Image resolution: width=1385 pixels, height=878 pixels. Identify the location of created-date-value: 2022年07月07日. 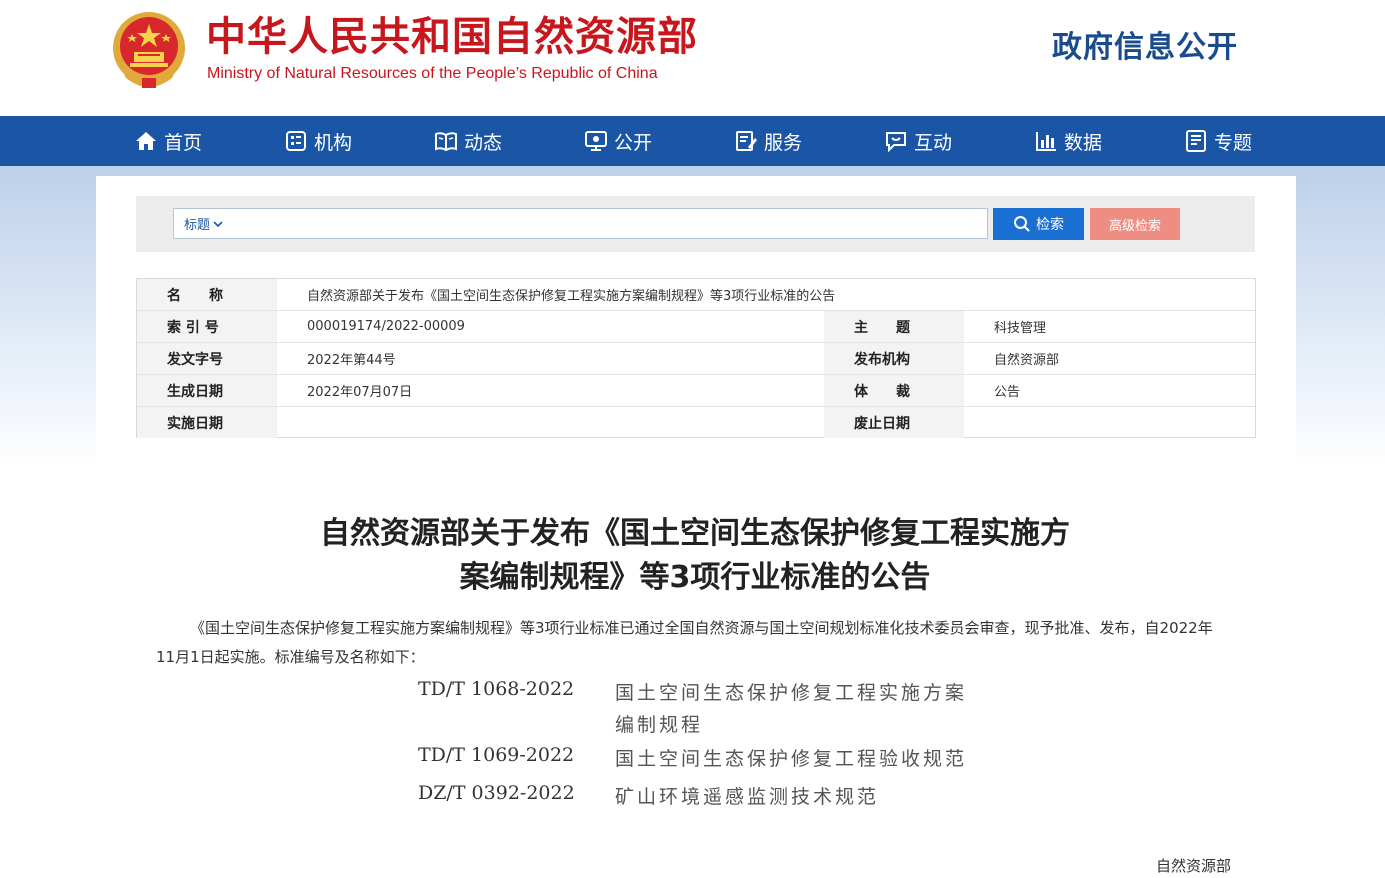
(360, 392).